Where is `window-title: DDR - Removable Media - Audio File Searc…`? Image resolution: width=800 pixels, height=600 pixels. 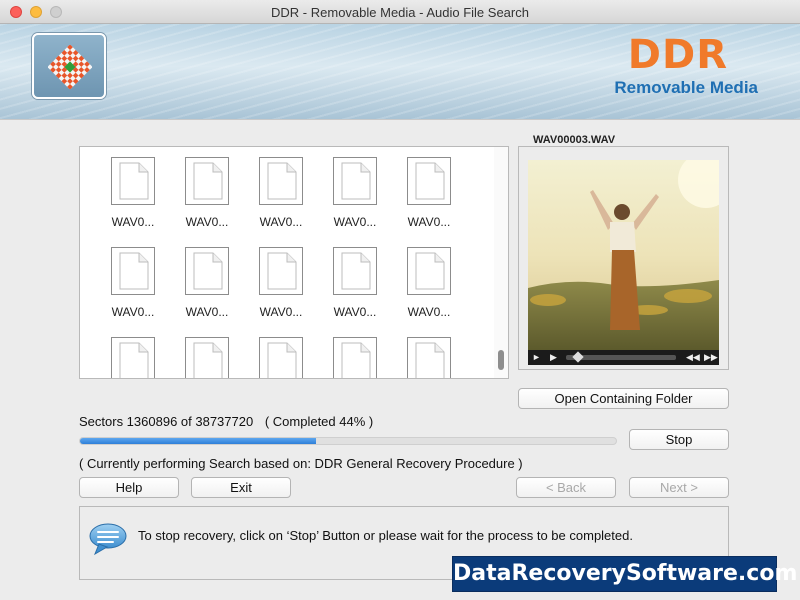
window-title: DDR - Removable Media - Audio File Searc… is located at coordinates (400, 12).